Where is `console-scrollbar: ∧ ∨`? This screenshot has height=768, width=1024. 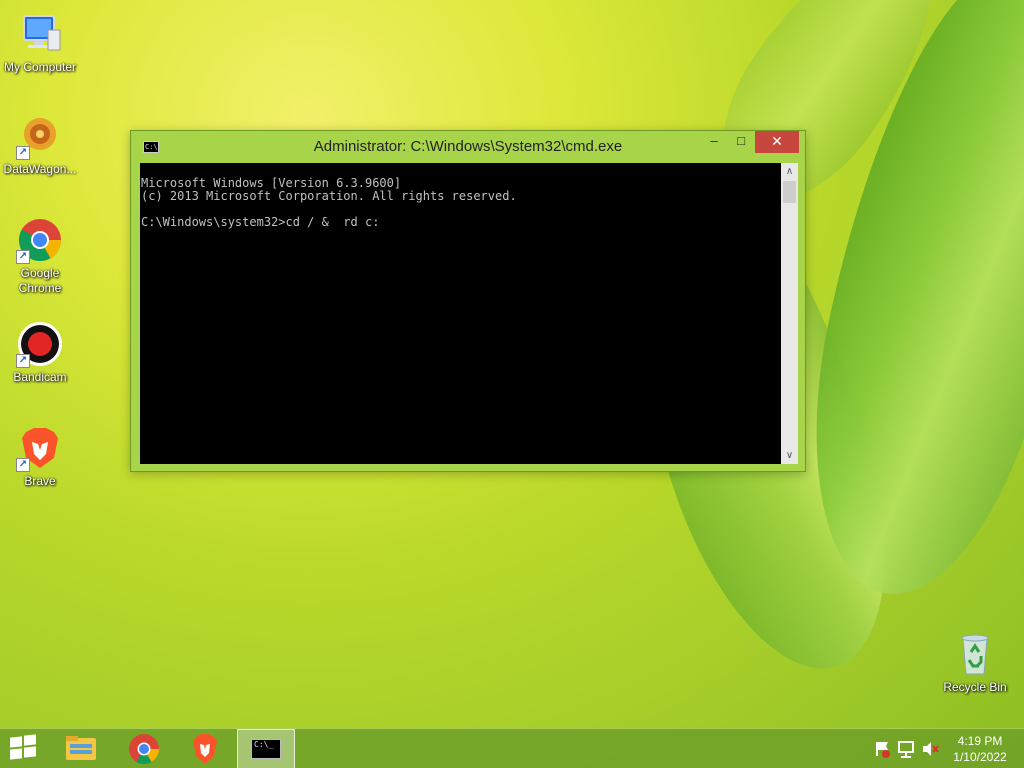
console-scrollbar: ∧ ∨ is located at coordinates (789, 313).